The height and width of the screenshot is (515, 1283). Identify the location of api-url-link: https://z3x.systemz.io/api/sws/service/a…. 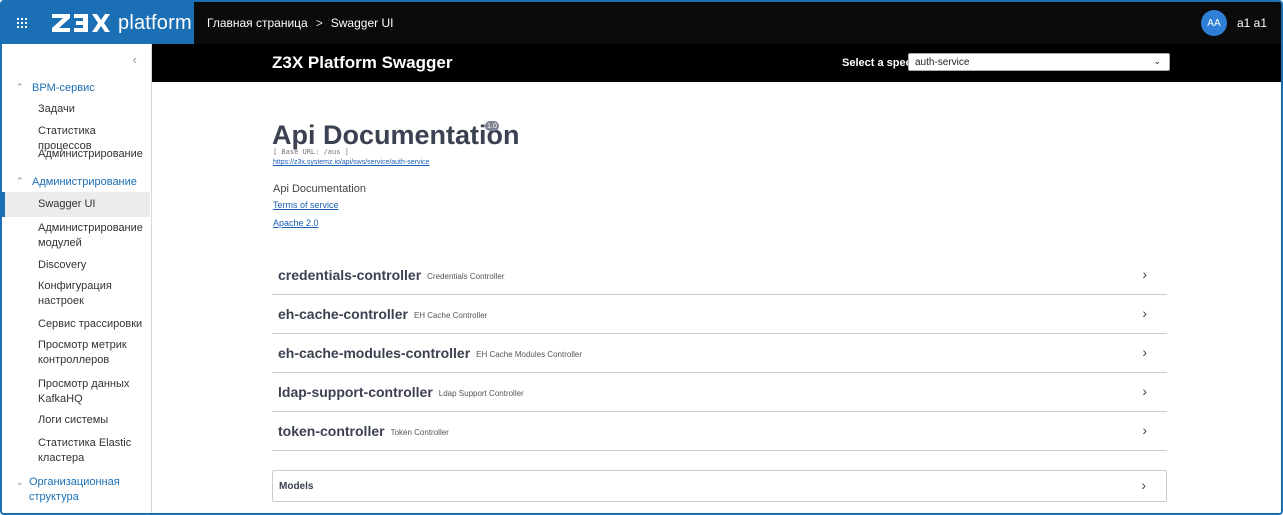
(351, 162).